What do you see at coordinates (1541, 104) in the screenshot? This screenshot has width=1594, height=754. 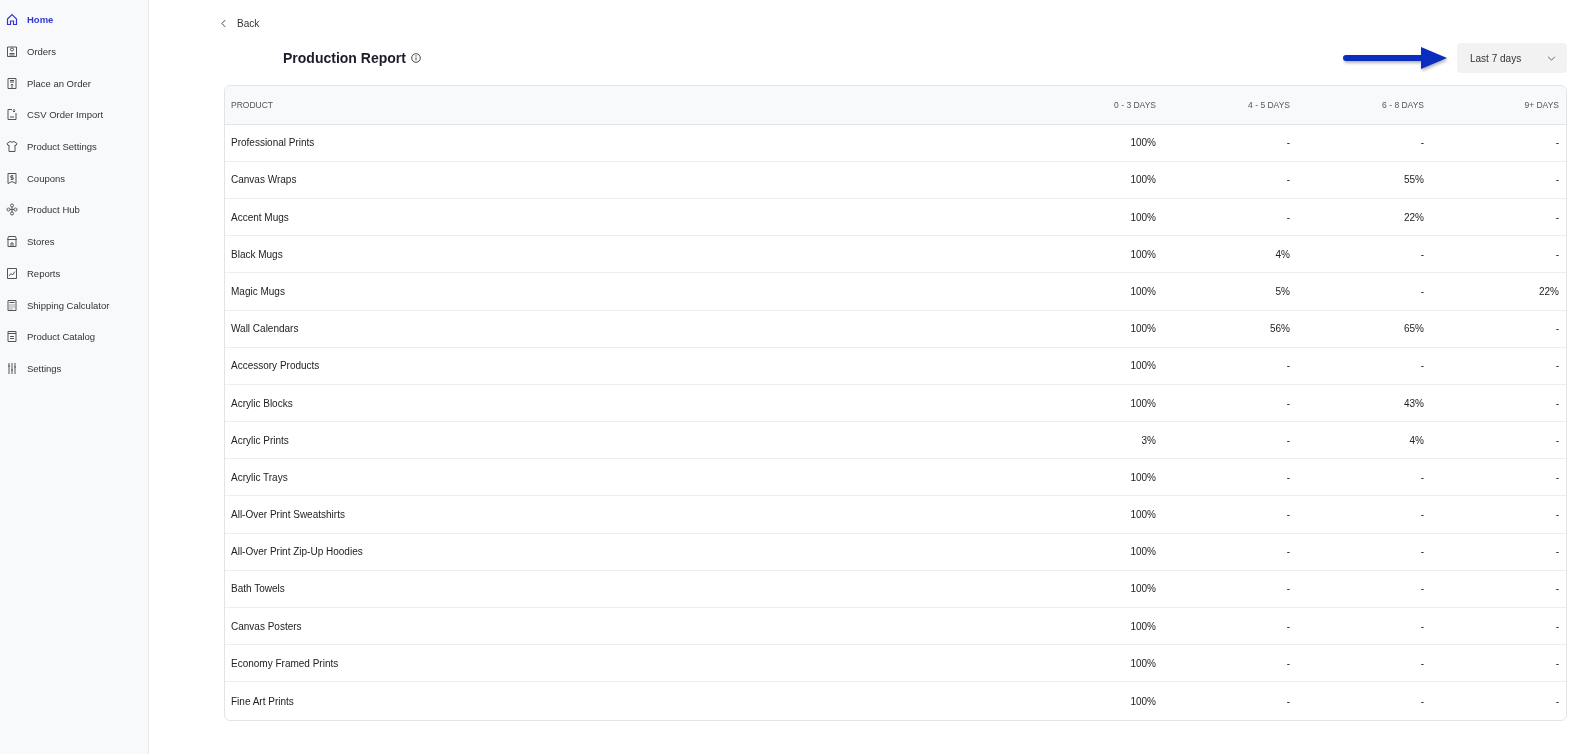 I see `column-header: 9+ DAYS` at bounding box center [1541, 104].